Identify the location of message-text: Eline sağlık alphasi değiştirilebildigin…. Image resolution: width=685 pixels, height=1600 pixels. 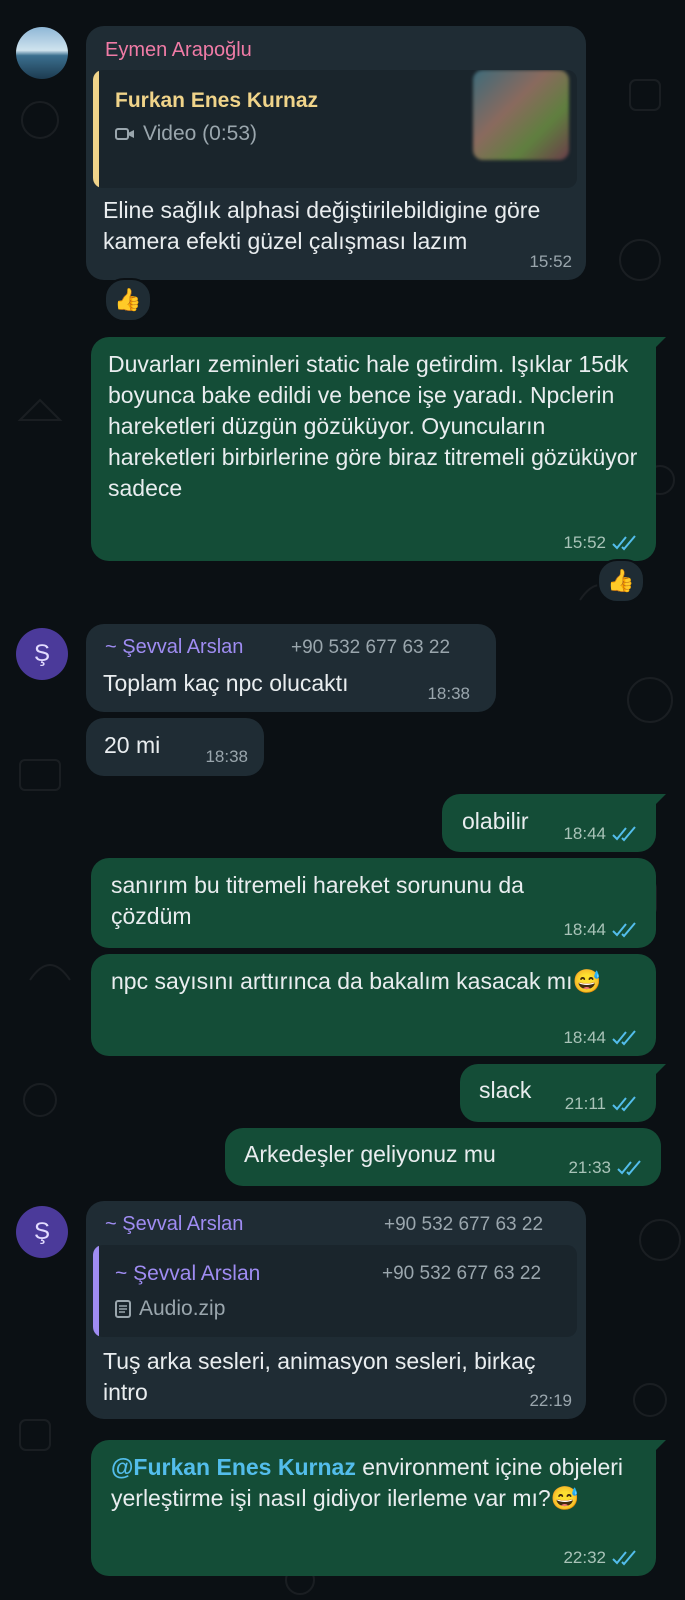
(322, 225).